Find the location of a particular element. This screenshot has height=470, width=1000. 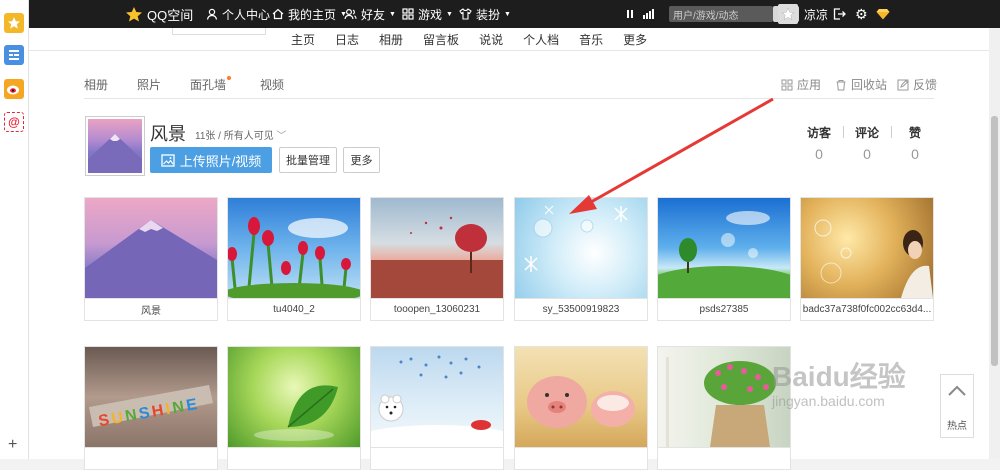

topnav-label: 装扮 is located at coordinates (488, 14).